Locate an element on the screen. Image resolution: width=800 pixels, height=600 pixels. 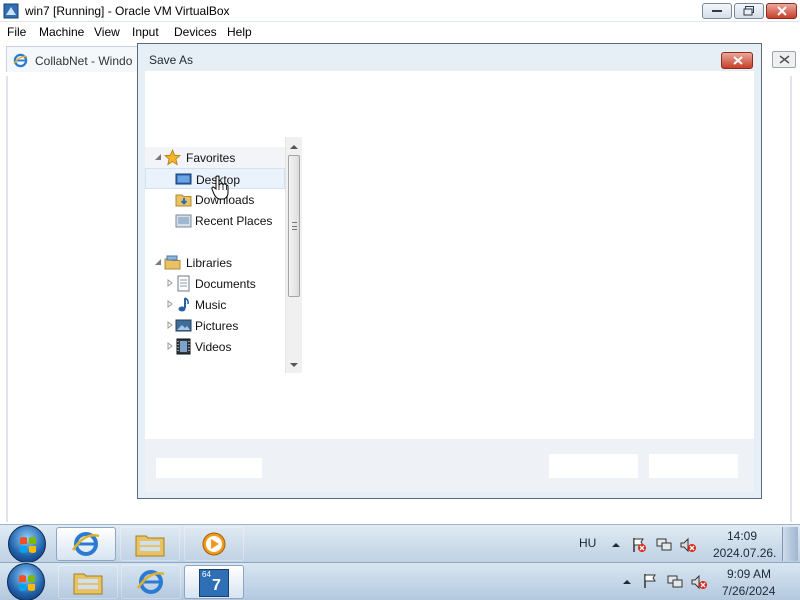
guest-taskbar-ie-button is located at coordinates (86, 544).